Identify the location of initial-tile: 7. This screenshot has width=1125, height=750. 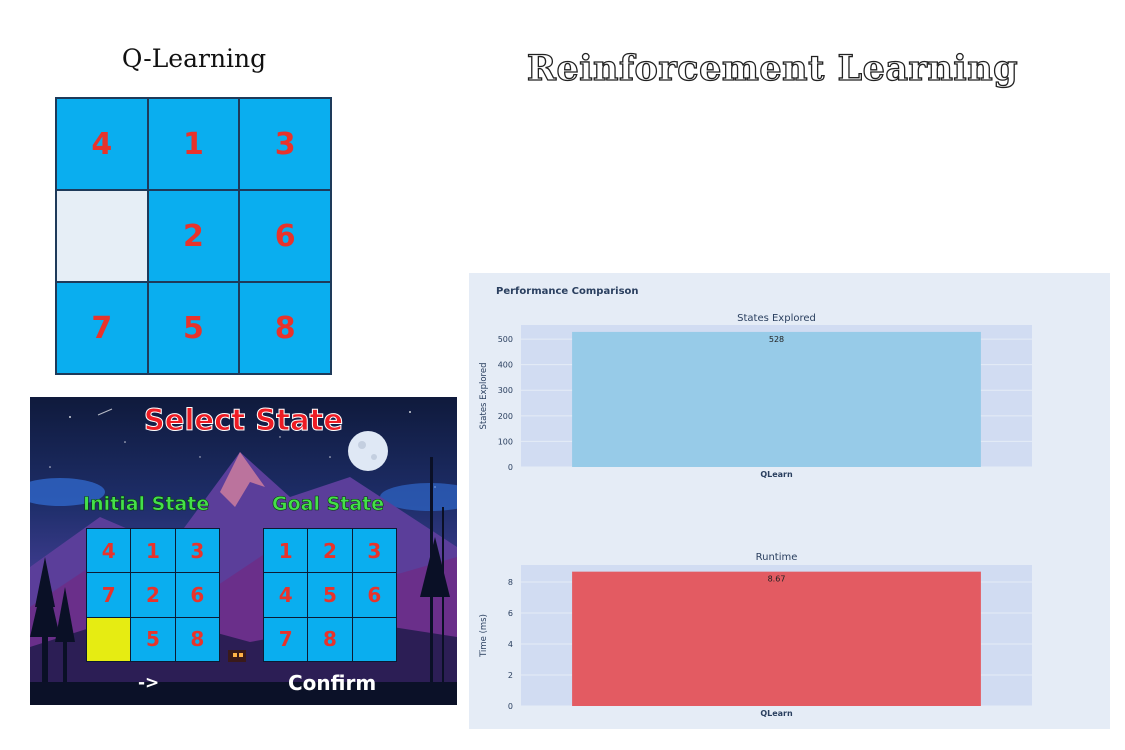
(109, 595).